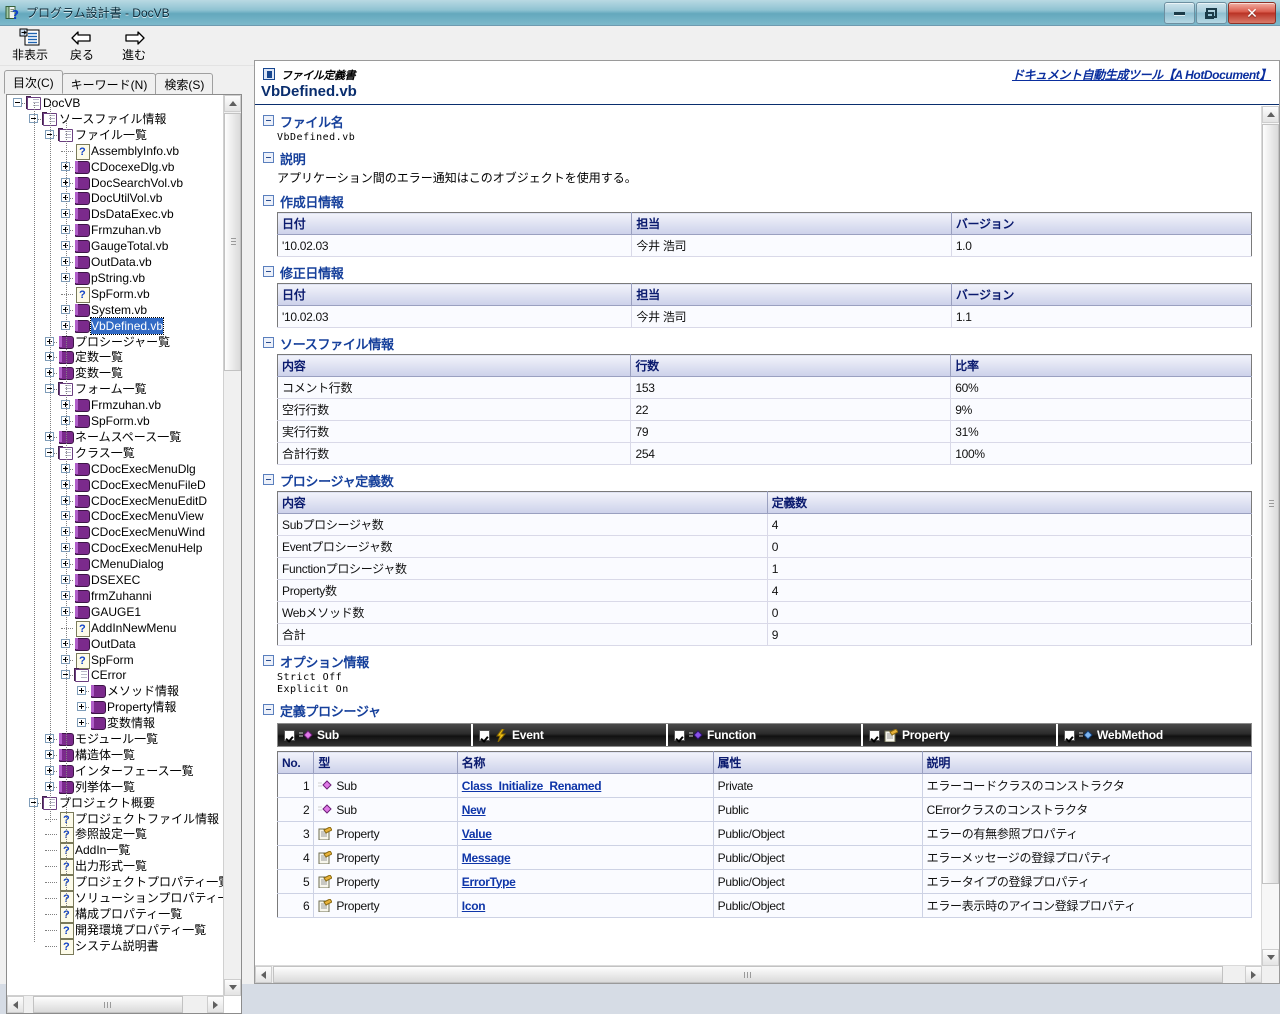 The width and height of the screenshot is (1280, 1014). Describe the element at coordinates (33, 82) in the screenshot. I see `tab-contents: 目次(C)` at that location.